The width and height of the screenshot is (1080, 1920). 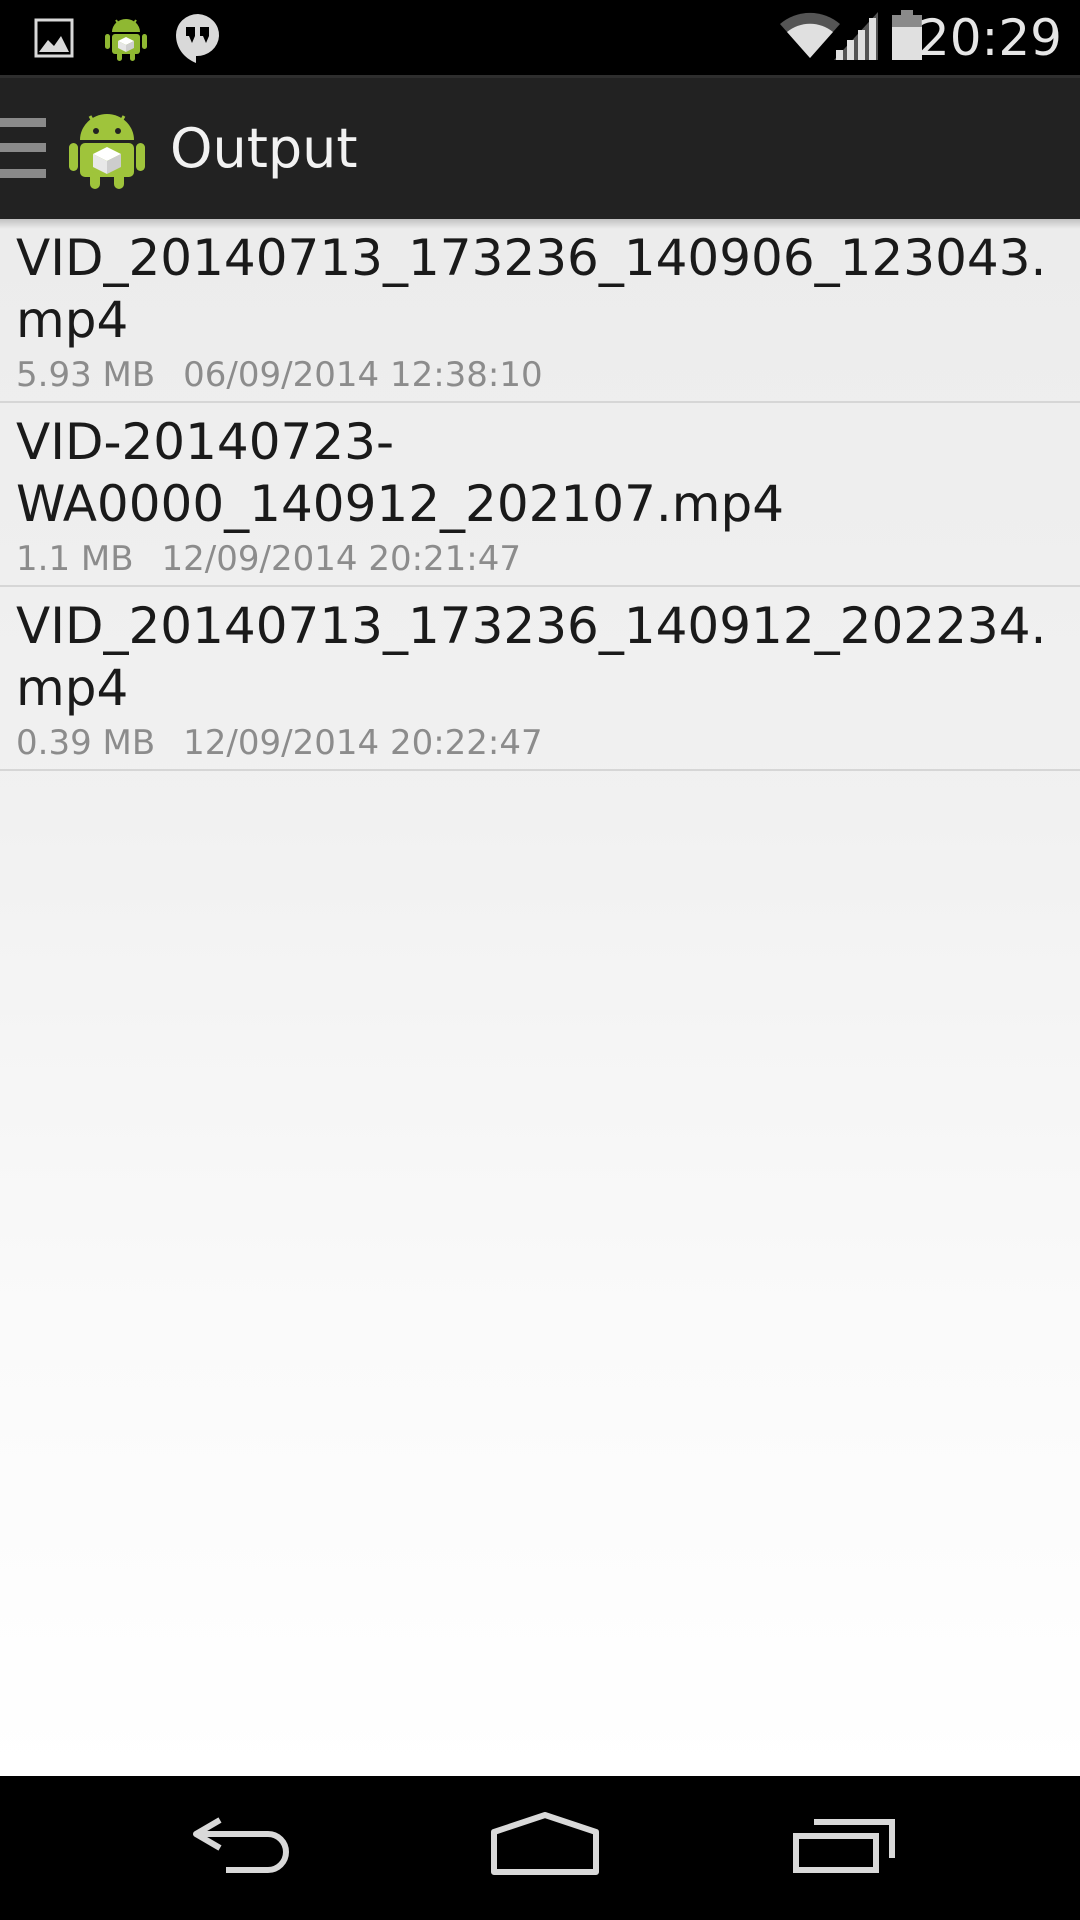 I want to click on home-button, so click(x=540, y=1848).